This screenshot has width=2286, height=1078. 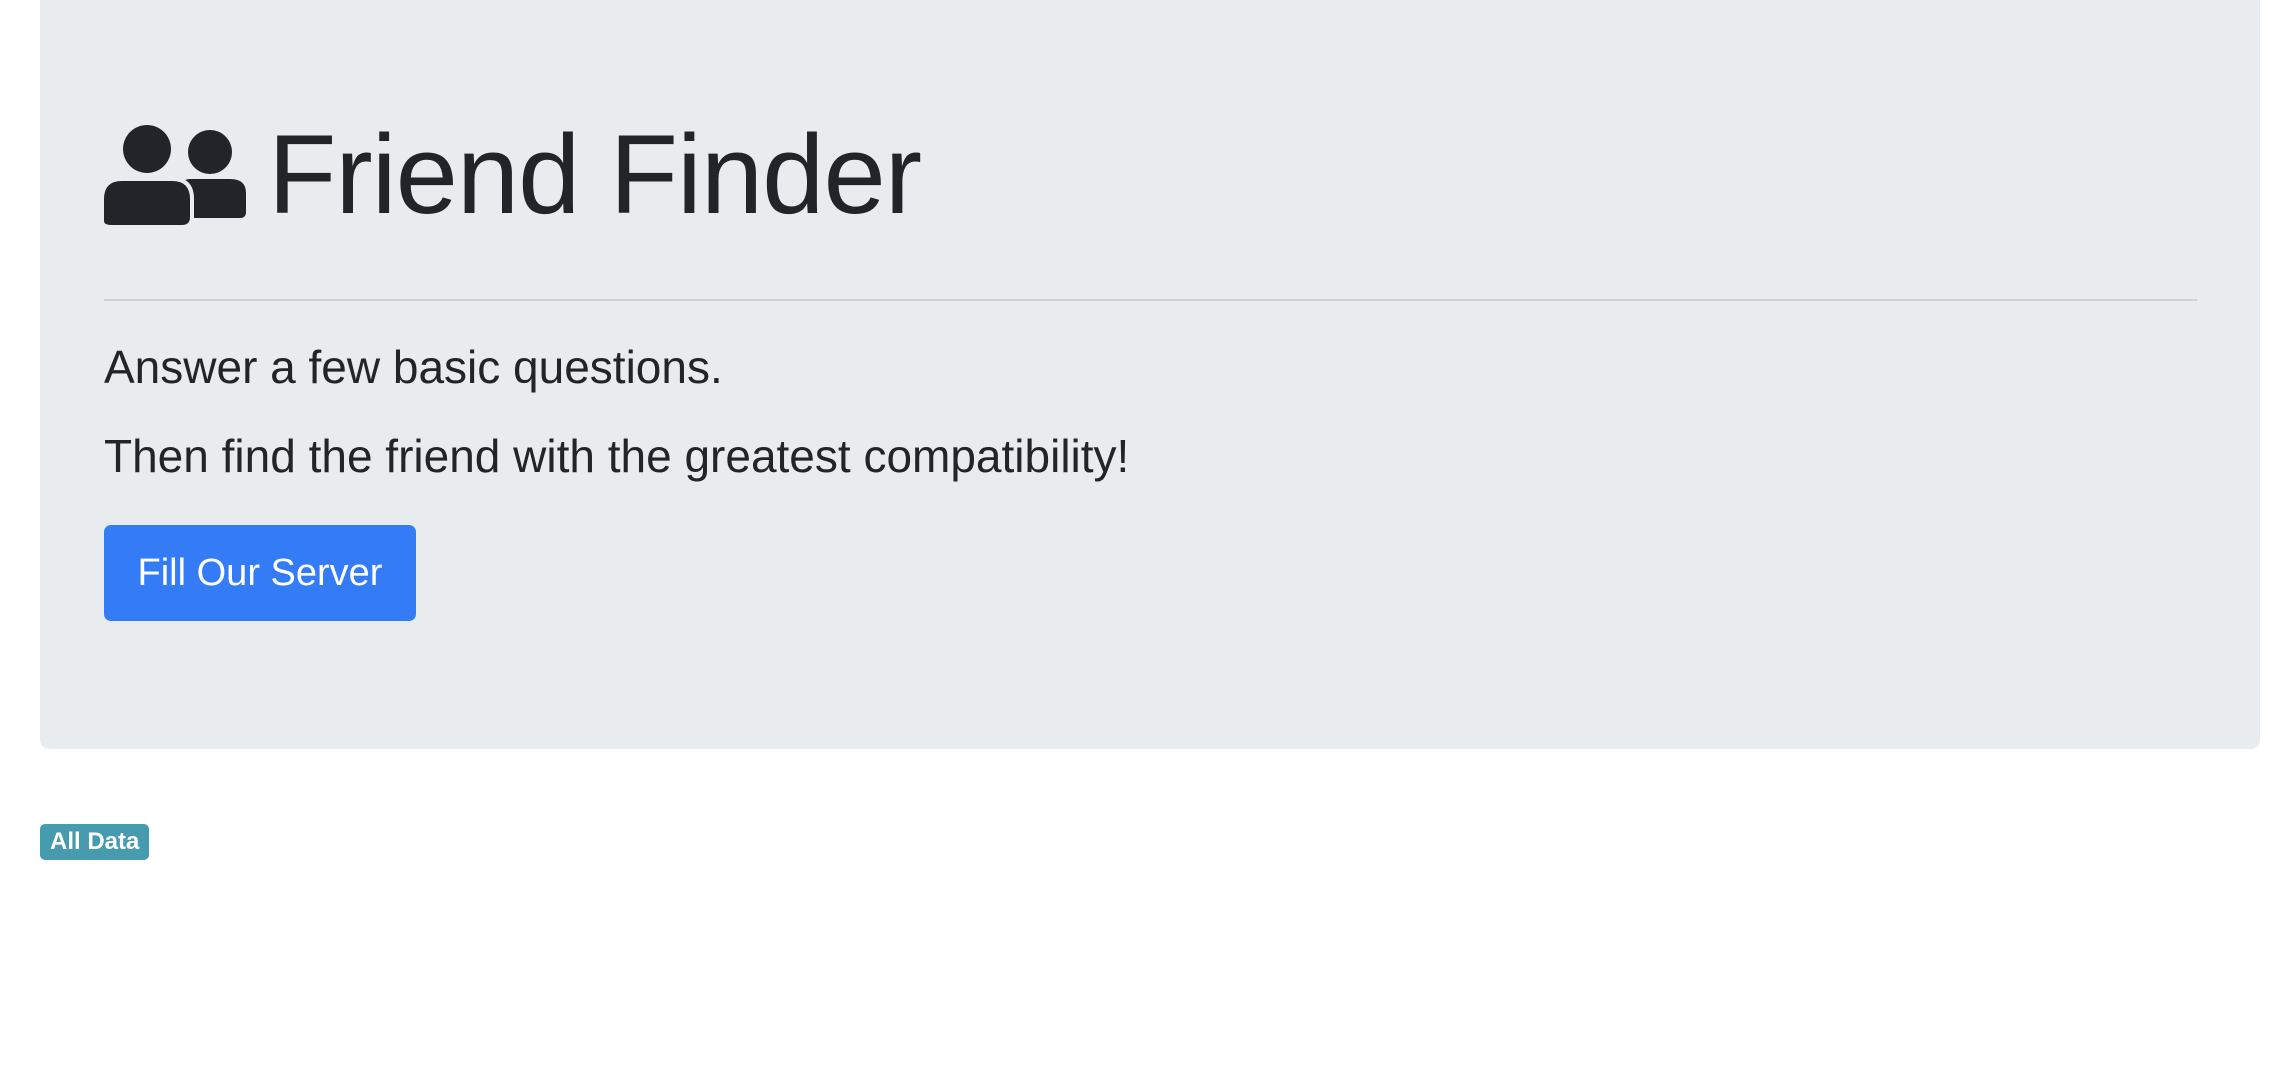 I want to click on lead-text-instructions: Answer a few basic questions., so click(x=413, y=367).